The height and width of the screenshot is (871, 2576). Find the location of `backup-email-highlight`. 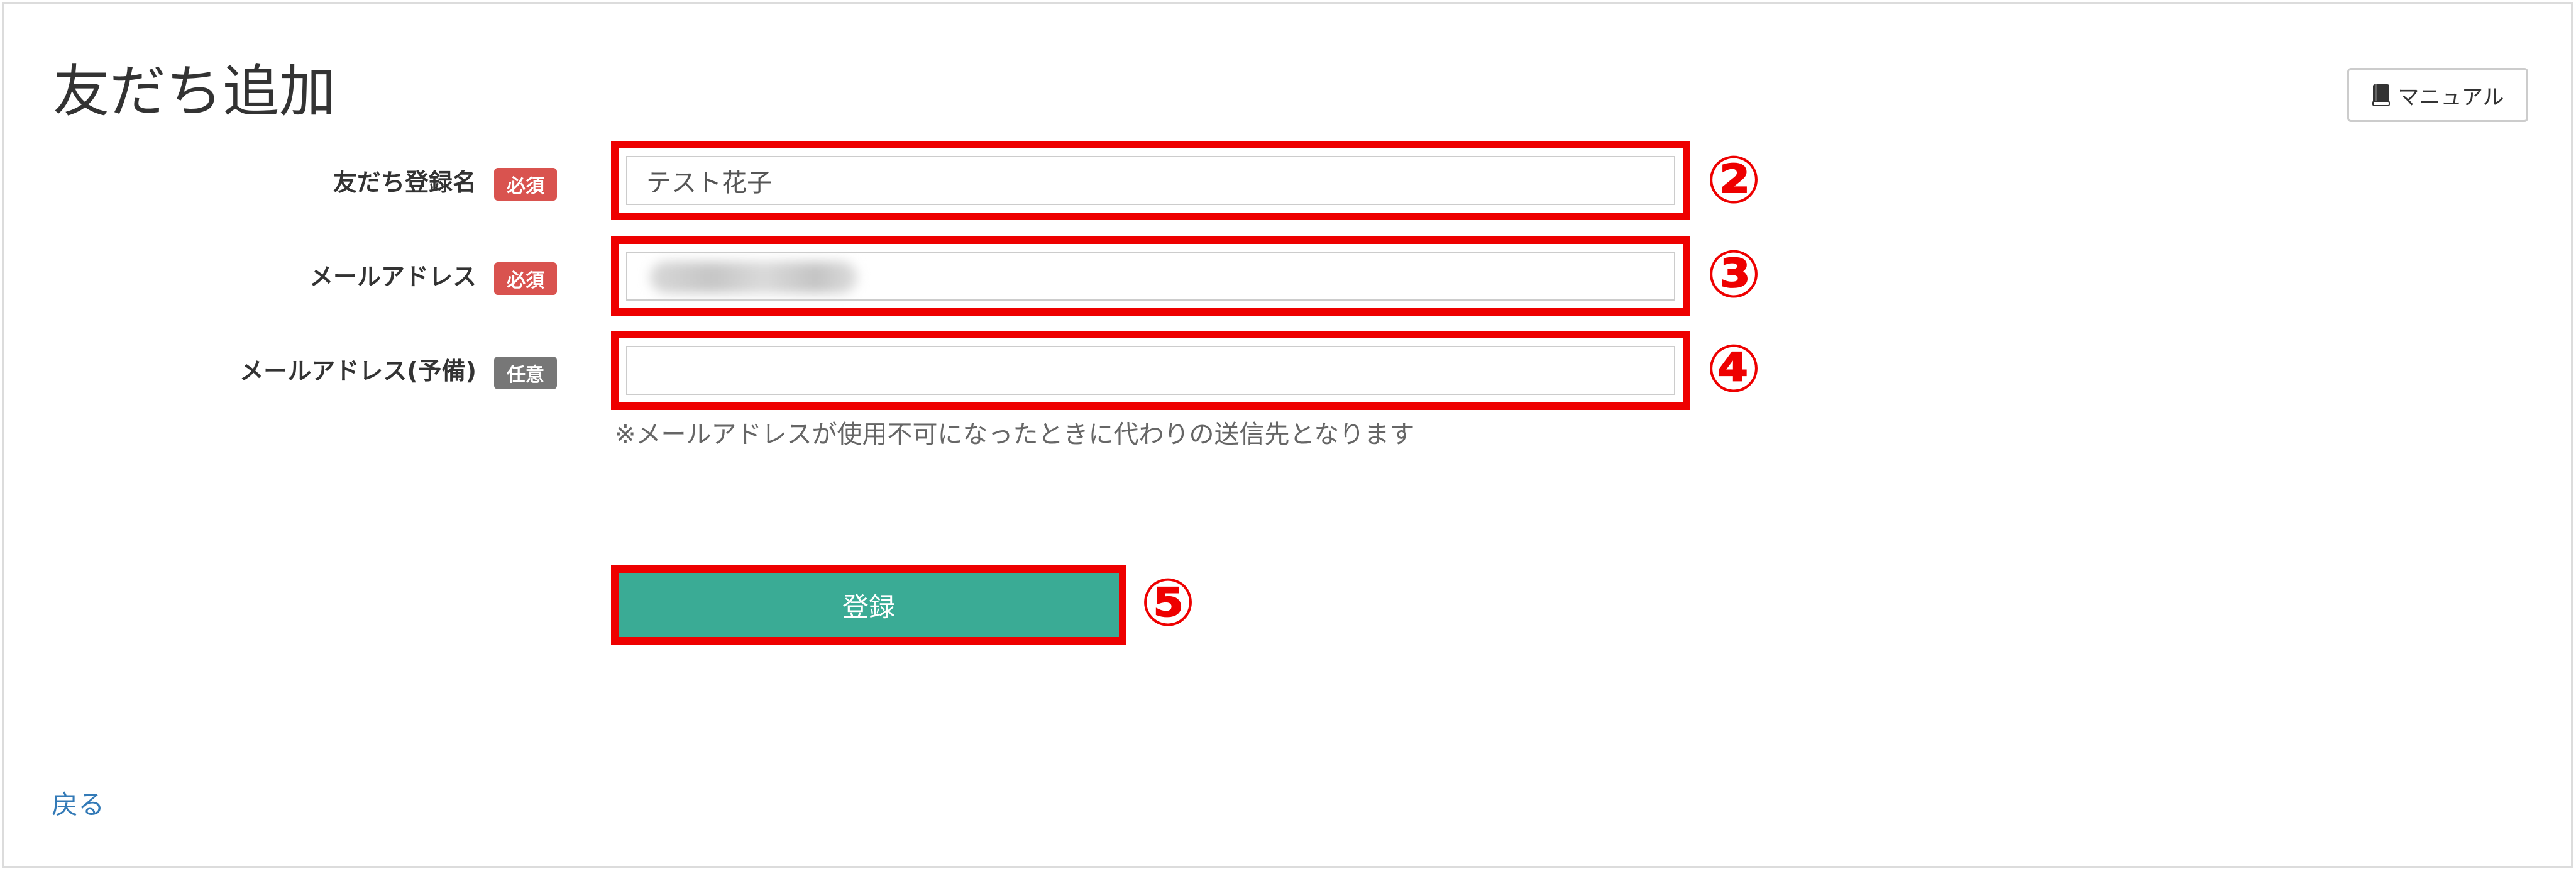

backup-email-highlight is located at coordinates (1150, 371).